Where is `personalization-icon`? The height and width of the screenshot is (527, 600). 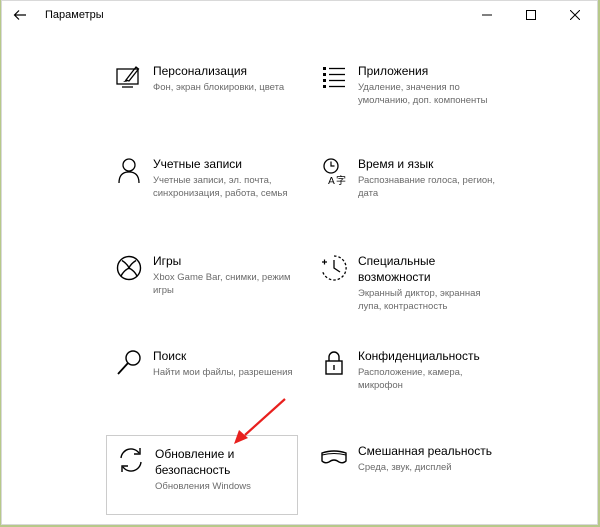
personalization-icon is located at coordinates (128, 77).